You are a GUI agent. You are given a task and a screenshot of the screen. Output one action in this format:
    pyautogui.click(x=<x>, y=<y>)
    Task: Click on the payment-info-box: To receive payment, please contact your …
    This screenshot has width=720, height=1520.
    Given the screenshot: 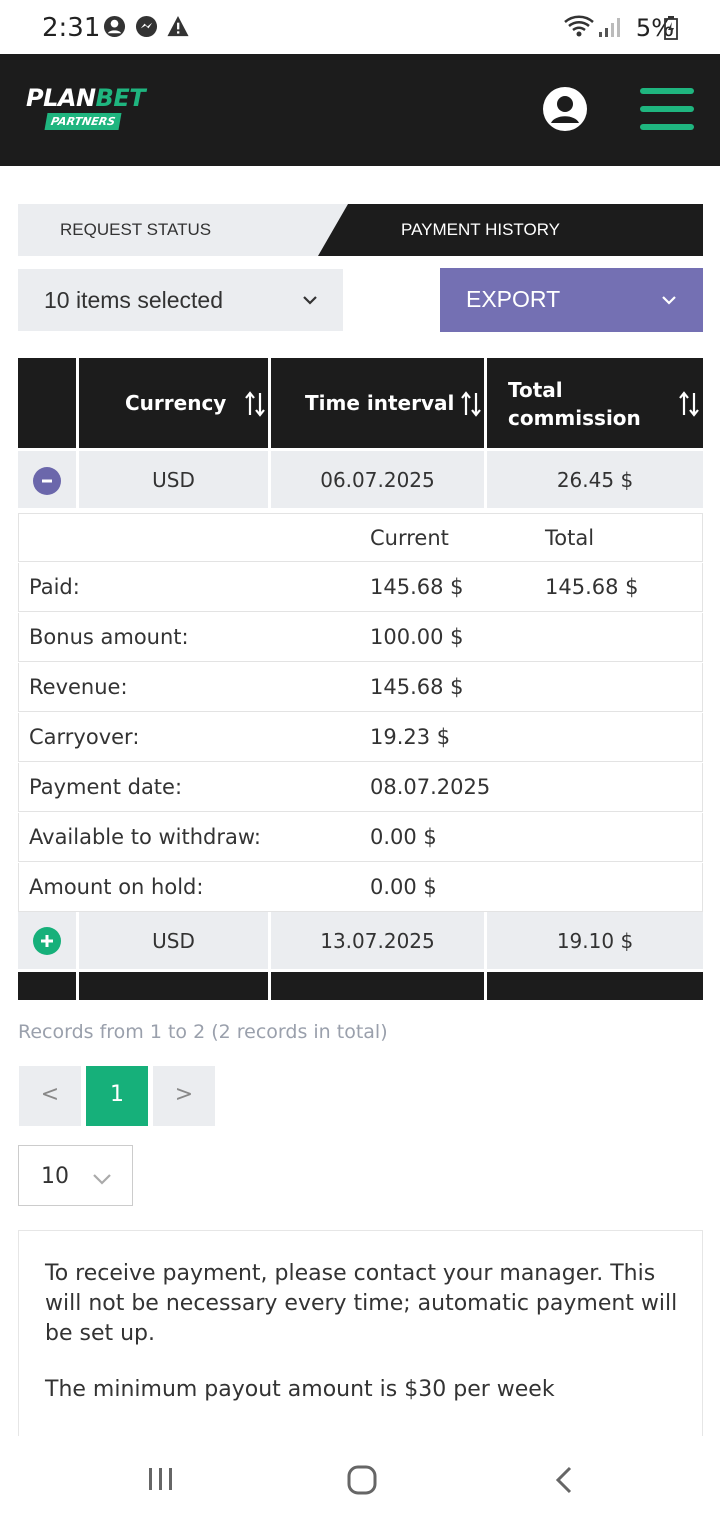 What is the action you would take?
    pyautogui.click(x=360, y=1335)
    